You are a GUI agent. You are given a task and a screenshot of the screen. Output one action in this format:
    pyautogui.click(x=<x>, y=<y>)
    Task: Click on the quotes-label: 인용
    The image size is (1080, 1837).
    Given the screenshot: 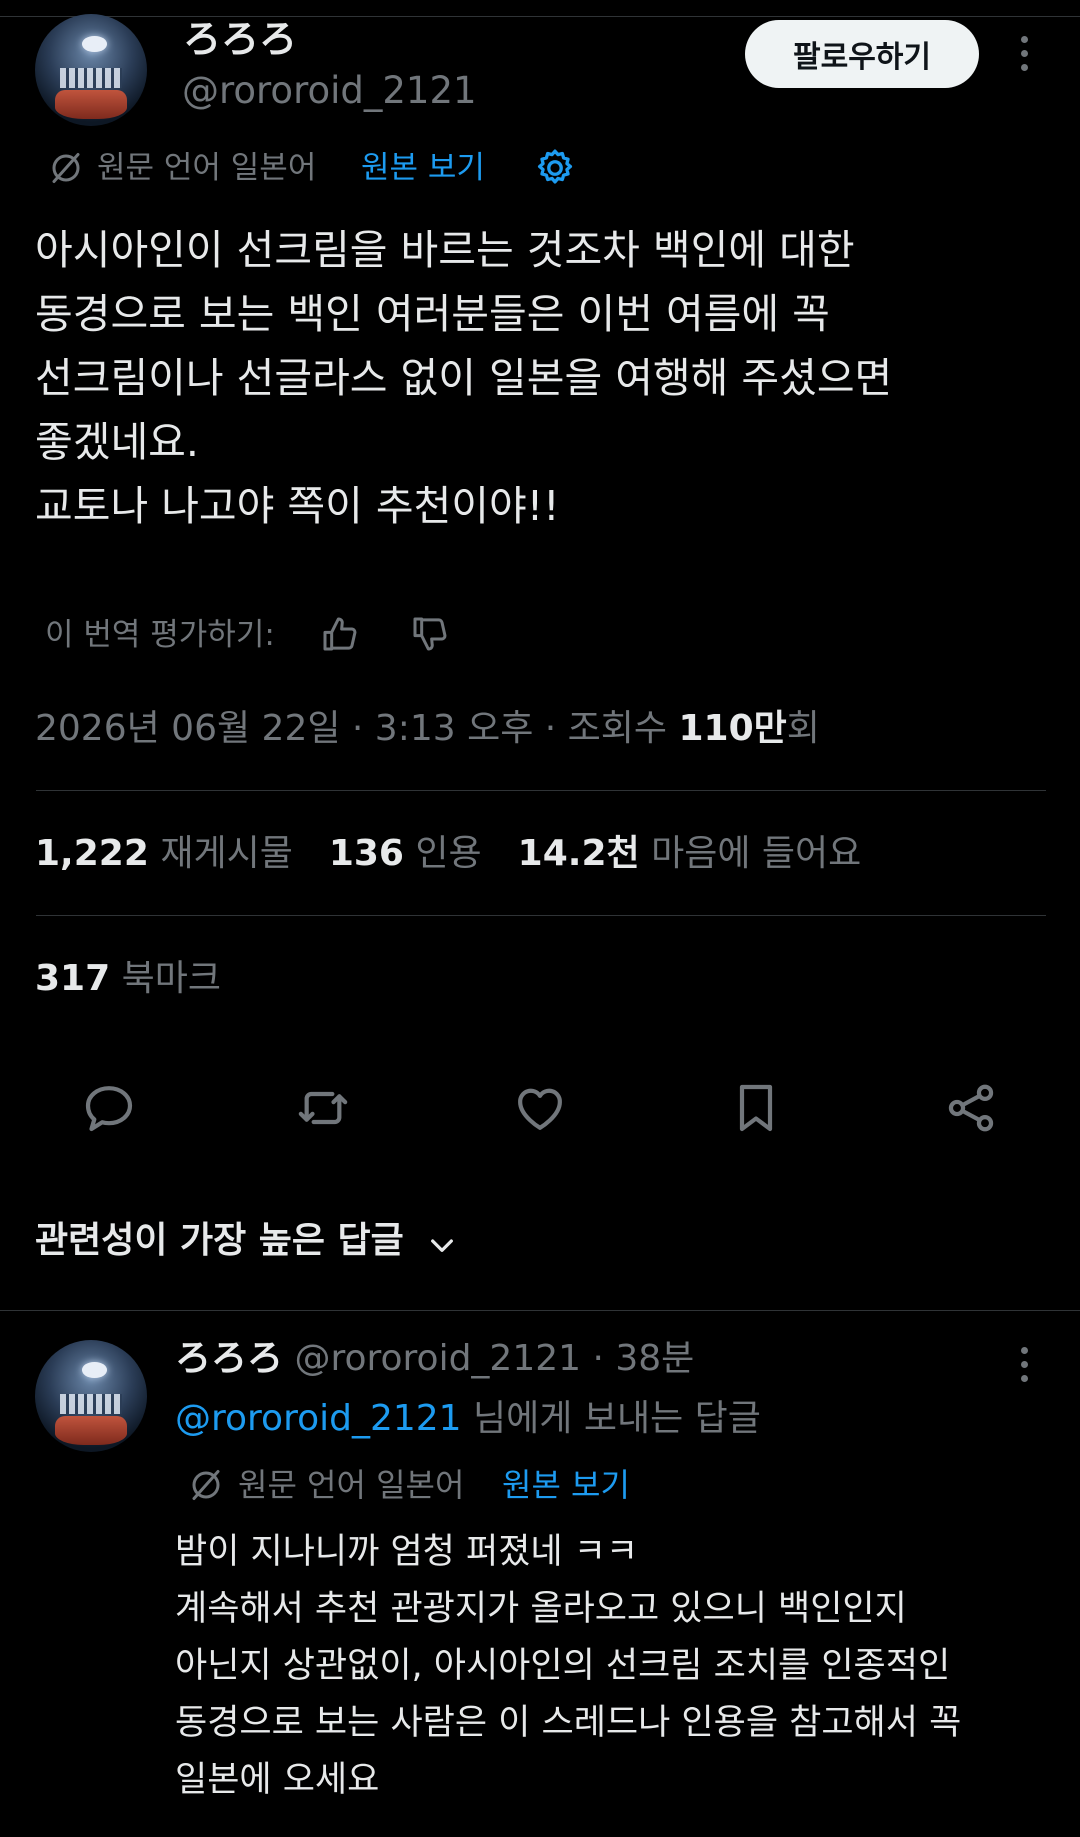 What is the action you would take?
    pyautogui.click(x=448, y=853)
    